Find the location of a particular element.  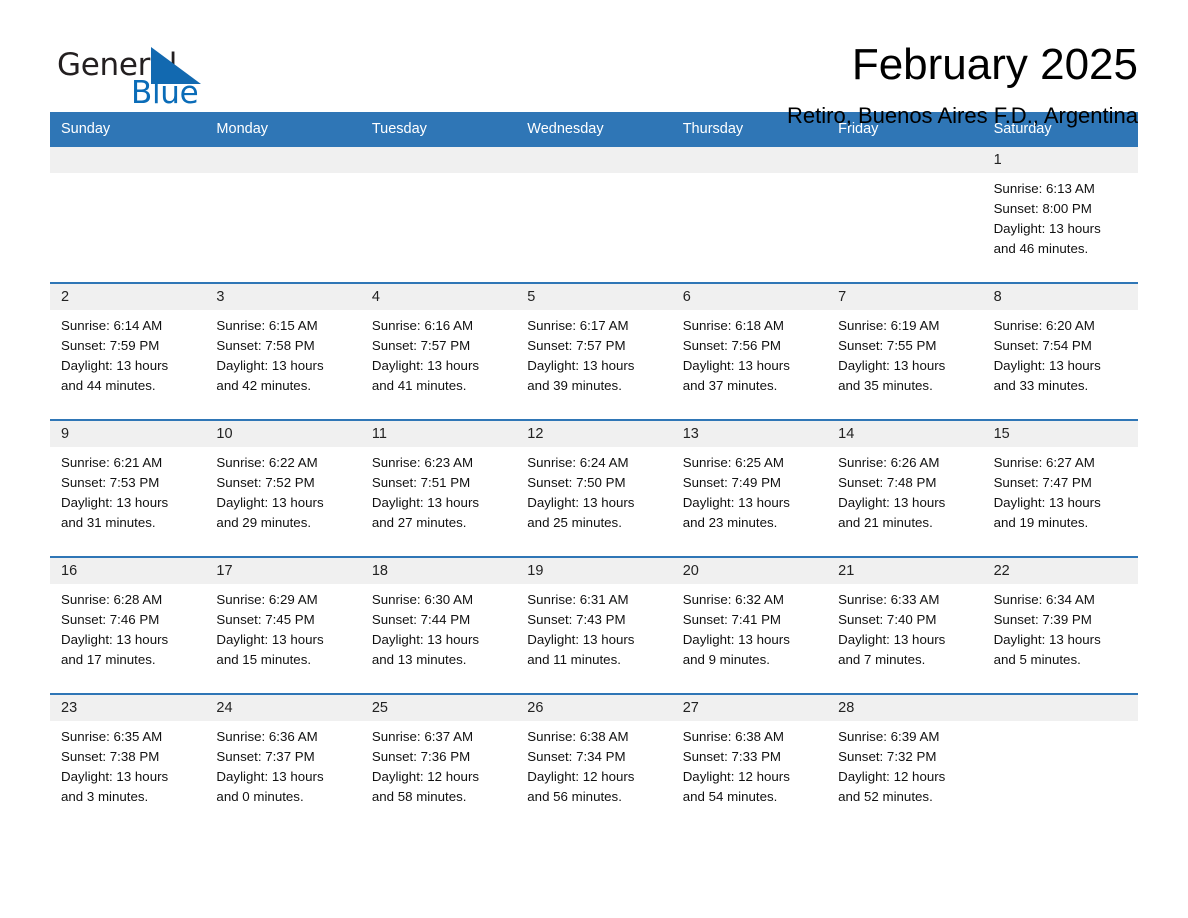

sunset-text: Sunset: 7:45 PM is located at coordinates (265, 620).